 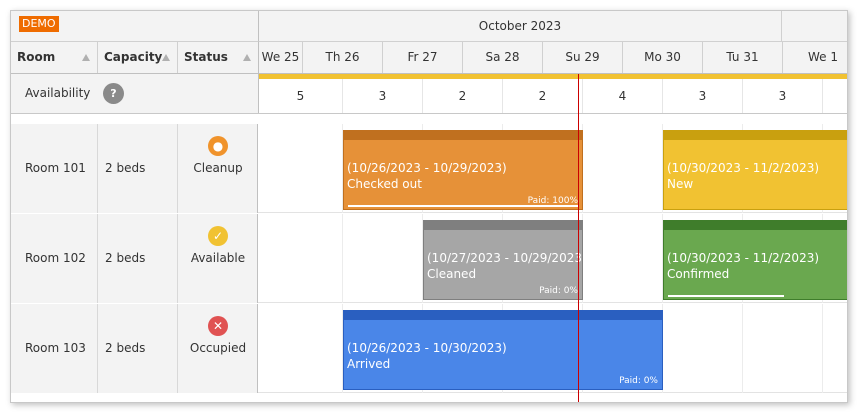 I want to click on person-icon: ●, so click(x=218, y=146).